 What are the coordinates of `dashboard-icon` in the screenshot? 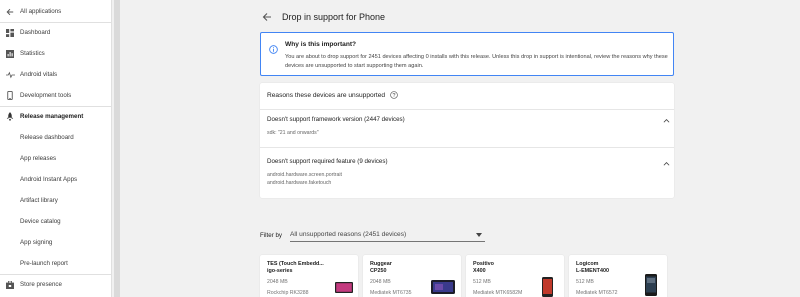 It's located at (10, 32).